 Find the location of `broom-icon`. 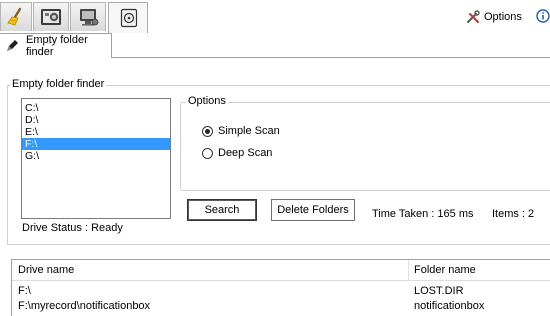

broom-icon is located at coordinates (14, 16).